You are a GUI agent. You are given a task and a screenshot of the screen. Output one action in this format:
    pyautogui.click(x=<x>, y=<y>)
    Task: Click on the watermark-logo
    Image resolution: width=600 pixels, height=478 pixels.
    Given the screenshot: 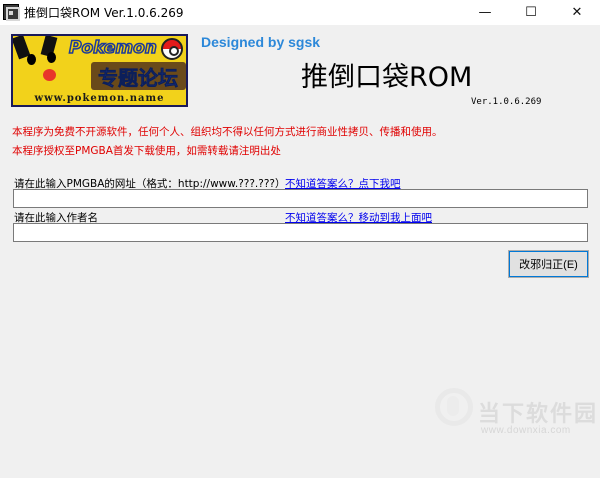 What is the action you would take?
    pyautogui.click(x=455, y=410)
    